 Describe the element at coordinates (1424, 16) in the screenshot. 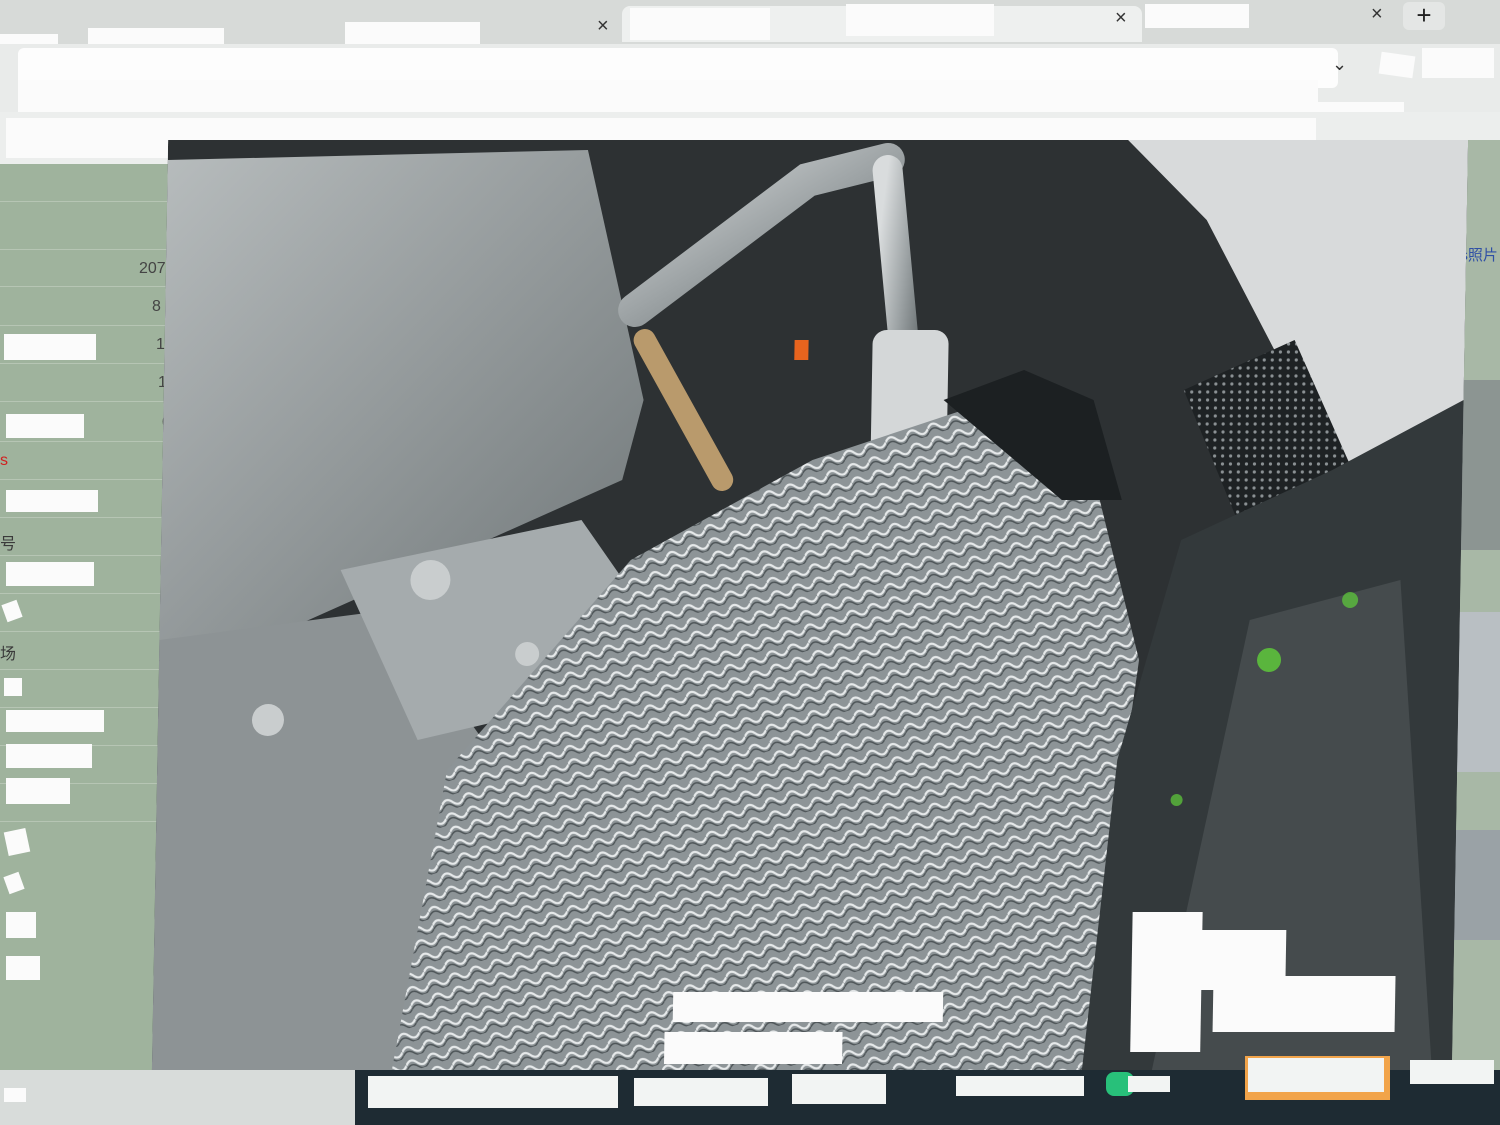

I see `new-tab-button: +` at that location.